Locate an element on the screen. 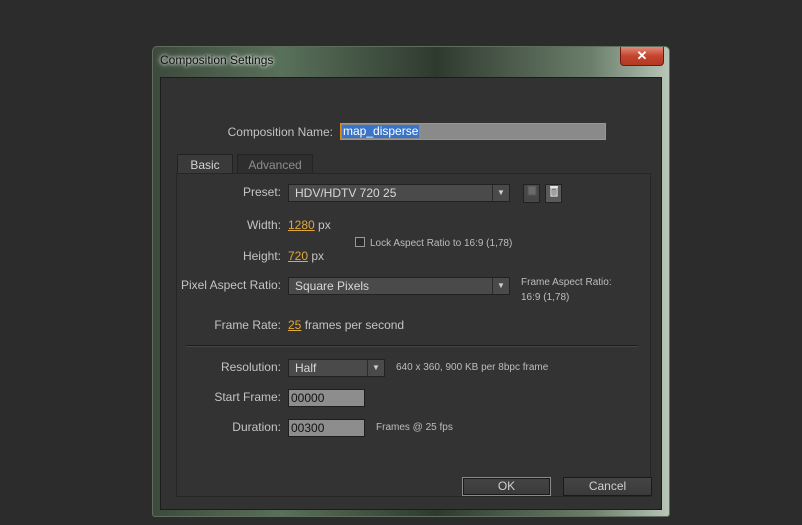 The width and height of the screenshot is (802, 525). pixel-aspect-label: Pixel Aspect Ratio: is located at coordinates (230, 285).